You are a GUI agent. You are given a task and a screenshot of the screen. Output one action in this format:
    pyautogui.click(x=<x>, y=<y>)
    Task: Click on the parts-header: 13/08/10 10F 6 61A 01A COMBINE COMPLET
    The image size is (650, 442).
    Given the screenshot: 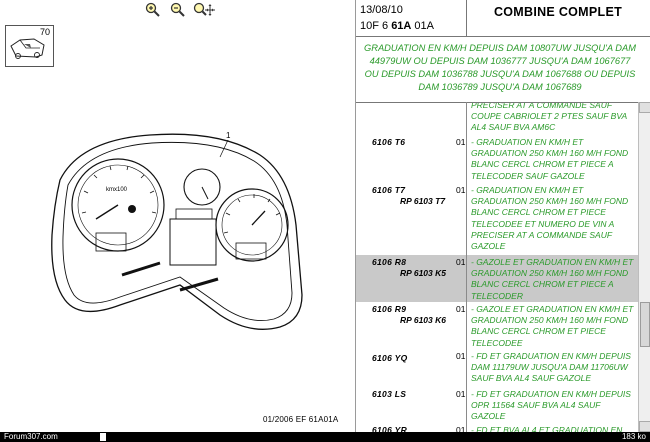 What is the action you would take?
    pyautogui.click(x=503, y=18)
    